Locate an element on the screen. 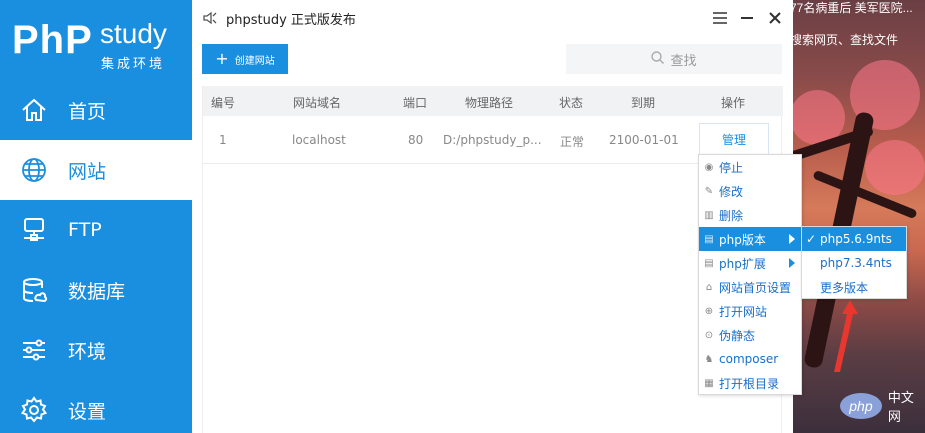  submenu-item-label: php5.6.9nts is located at coordinates (856, 239).